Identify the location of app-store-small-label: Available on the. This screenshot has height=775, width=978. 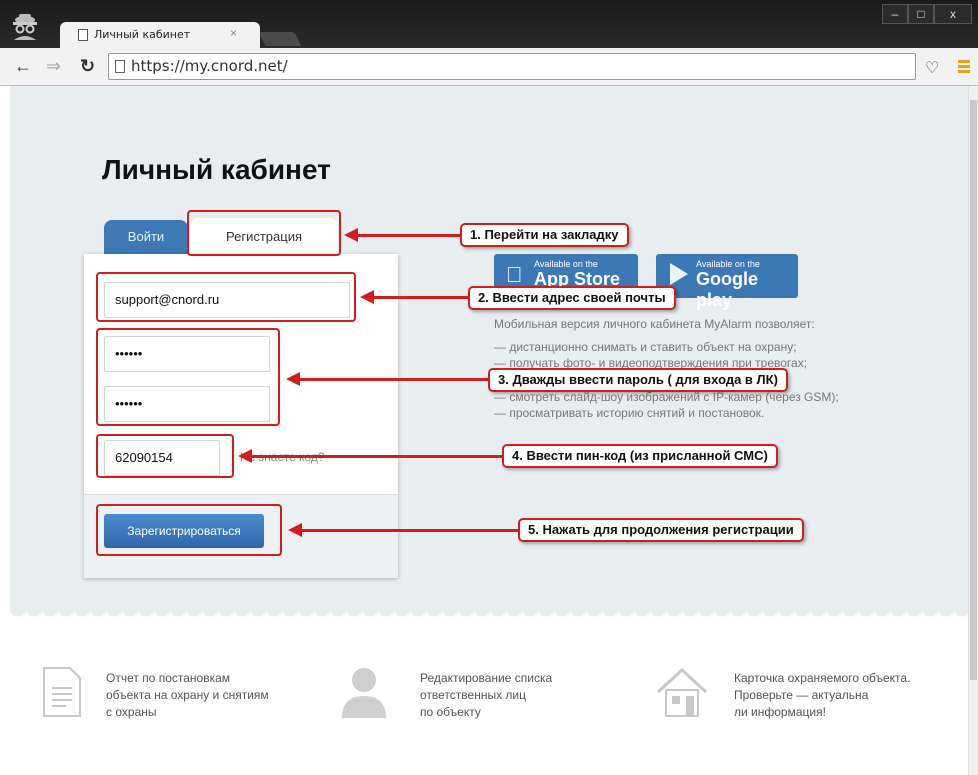
(566, 264).